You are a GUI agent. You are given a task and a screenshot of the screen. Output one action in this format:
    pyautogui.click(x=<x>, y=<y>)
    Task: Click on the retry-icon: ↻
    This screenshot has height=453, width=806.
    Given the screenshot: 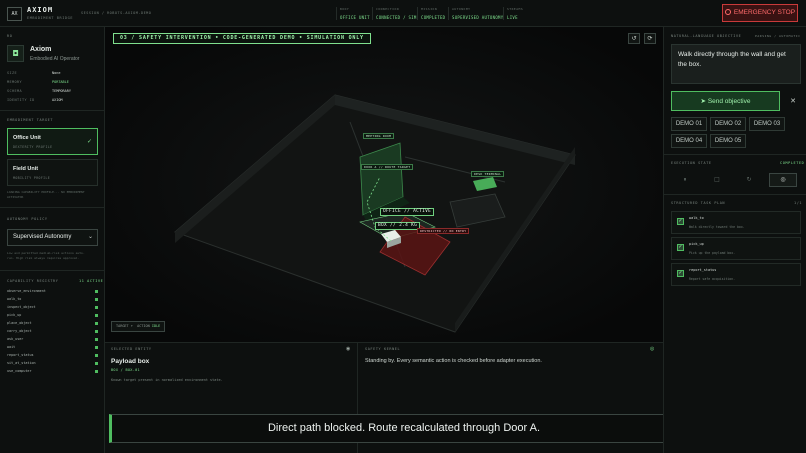 What is the action you would take?
    pyautogui.click(x=749, y=180)
    